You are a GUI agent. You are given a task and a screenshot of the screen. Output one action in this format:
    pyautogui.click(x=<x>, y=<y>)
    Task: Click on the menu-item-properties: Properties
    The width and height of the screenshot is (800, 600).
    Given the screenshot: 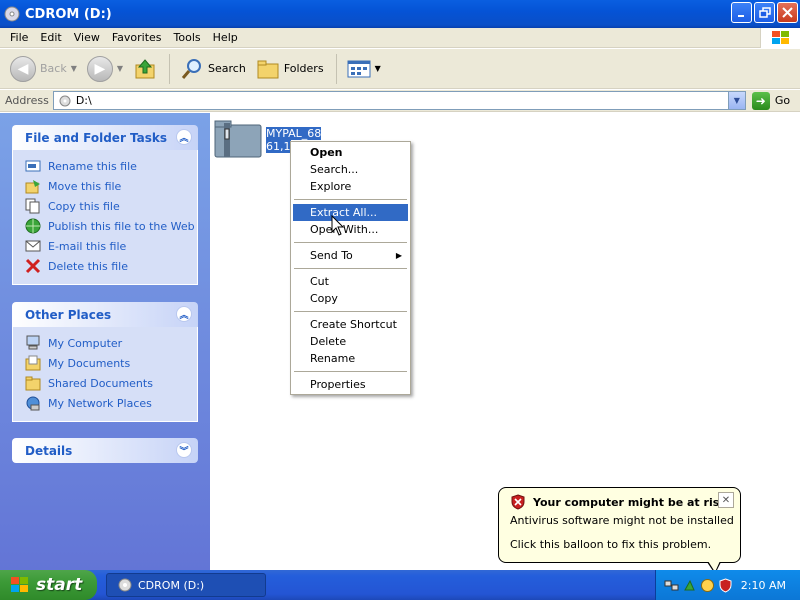 What is the action you would take?
    pyautogui.click(x=350, y=384)
    